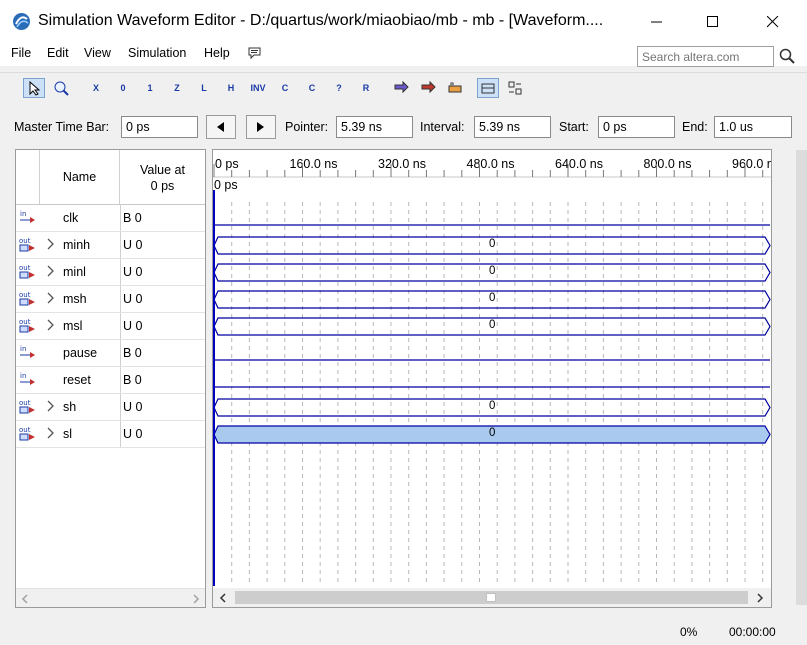 The image size is (807, 645). What do you see at coordinates (339, 88) in the screenshot?
I see `random-value-button: ?` at bounding box center [339, 88].